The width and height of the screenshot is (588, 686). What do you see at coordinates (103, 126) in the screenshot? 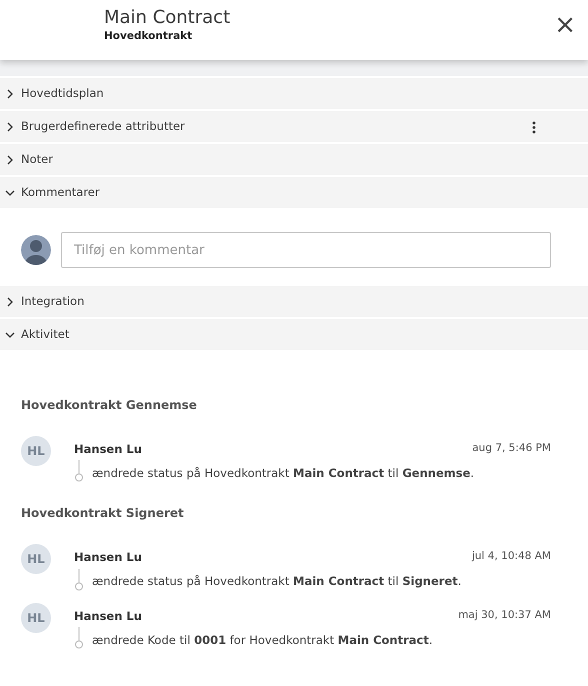
I see `section-title: Brugerdefinerede attributter` at bounding box center [103, 126].